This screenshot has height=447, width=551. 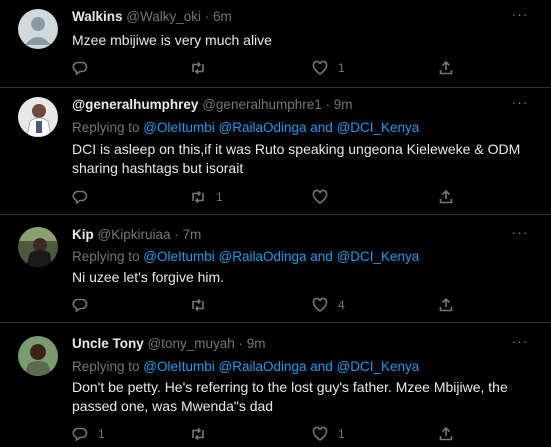 What do you see at coordinates (135, 104) in the screenshot?
I see `display-name: @generalhumphrey` at bounding box center [135, 104].